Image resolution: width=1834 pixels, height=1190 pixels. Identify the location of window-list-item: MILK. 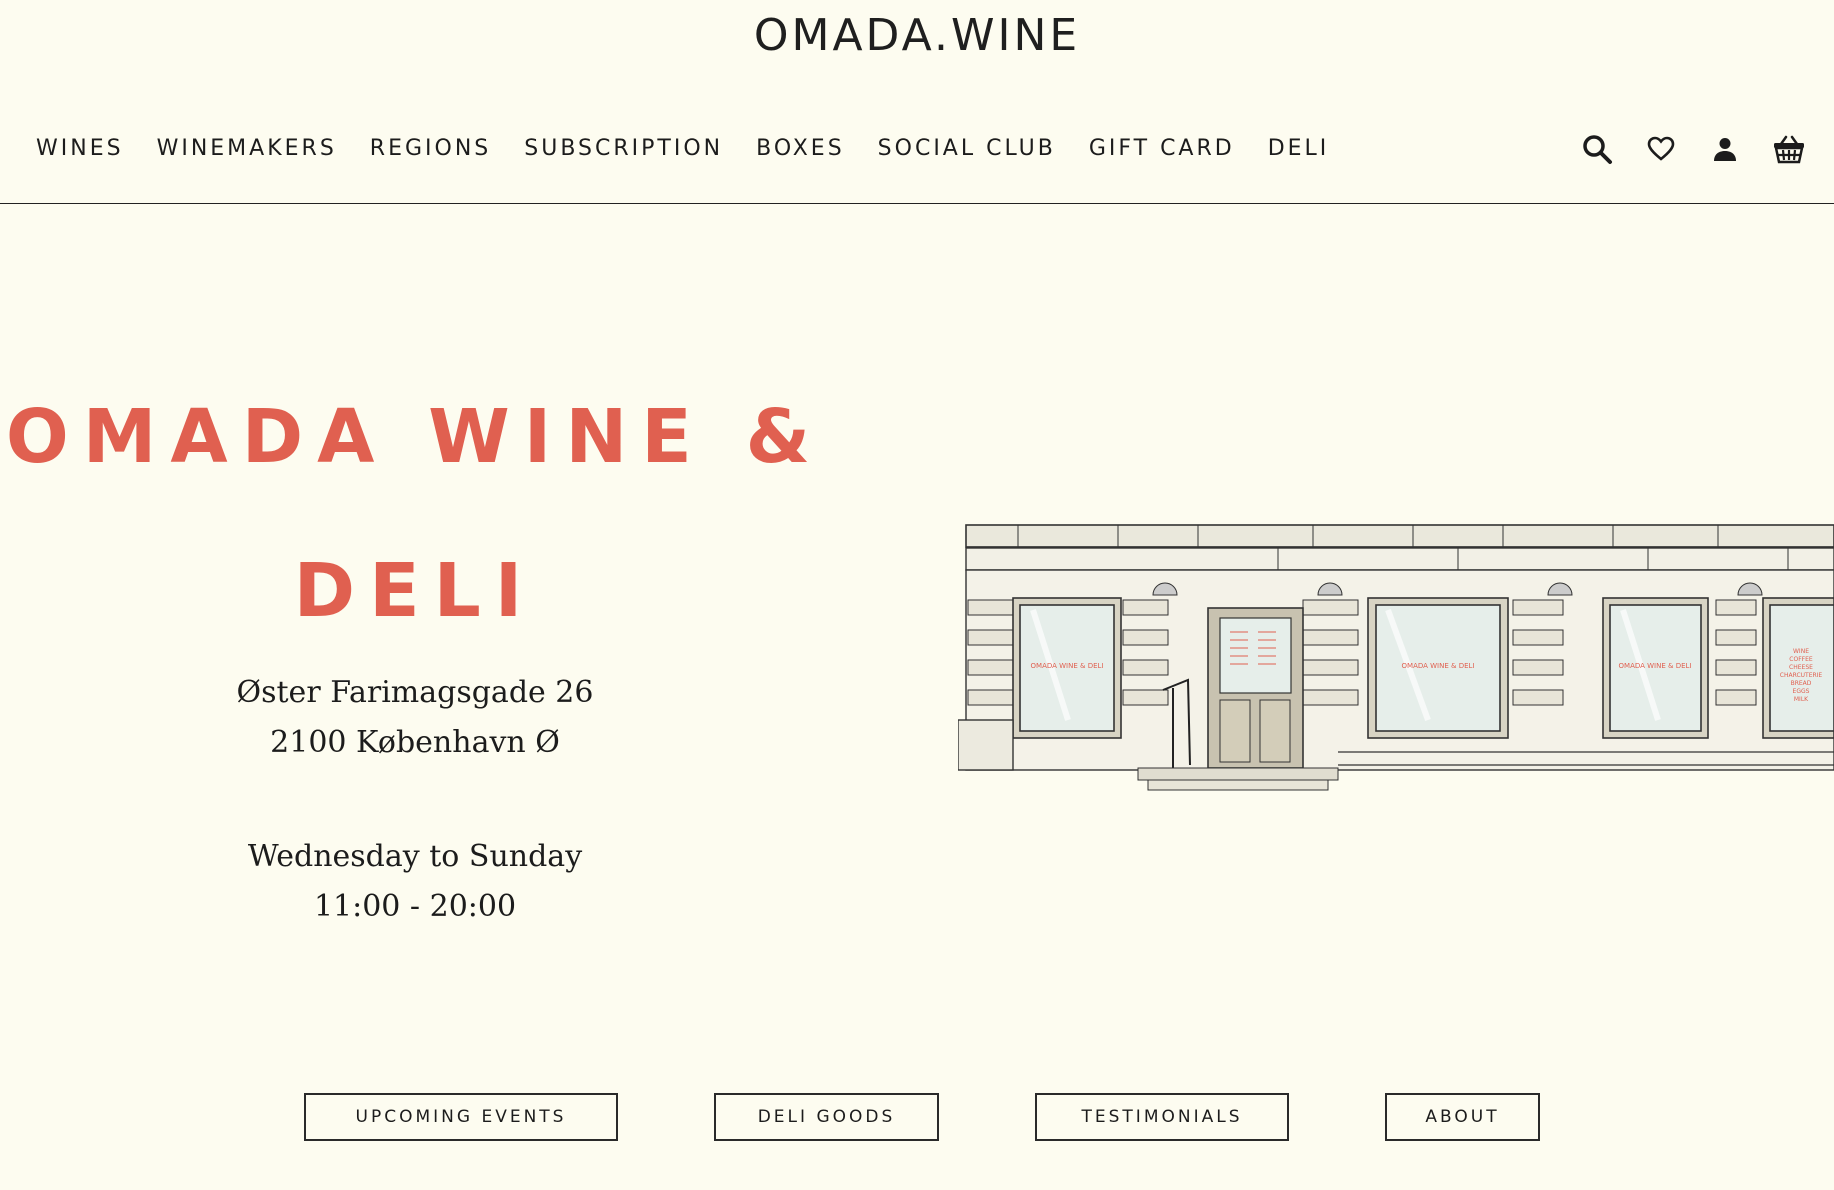
(1801, 699).